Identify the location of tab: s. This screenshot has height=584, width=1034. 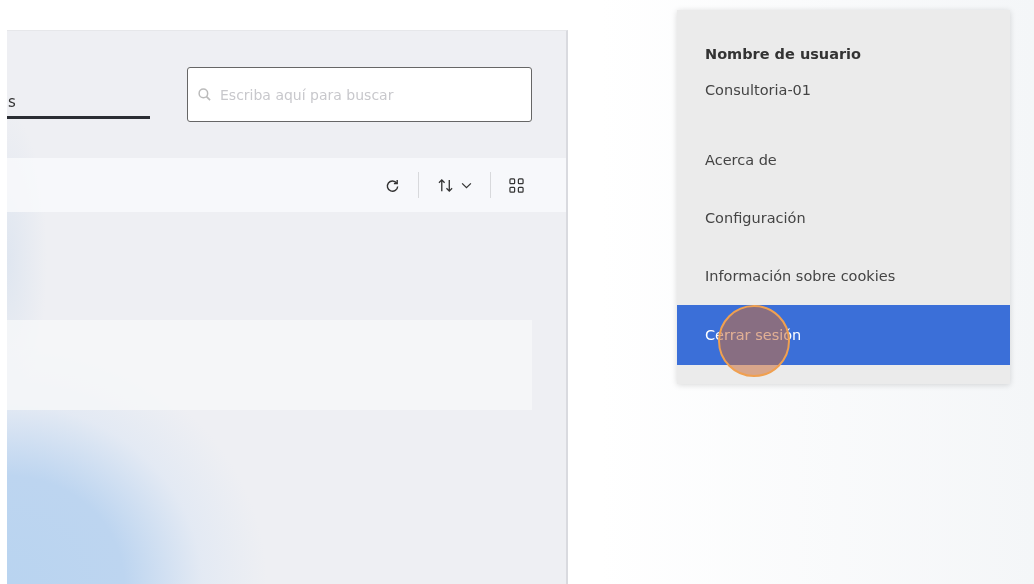
(78, 93).